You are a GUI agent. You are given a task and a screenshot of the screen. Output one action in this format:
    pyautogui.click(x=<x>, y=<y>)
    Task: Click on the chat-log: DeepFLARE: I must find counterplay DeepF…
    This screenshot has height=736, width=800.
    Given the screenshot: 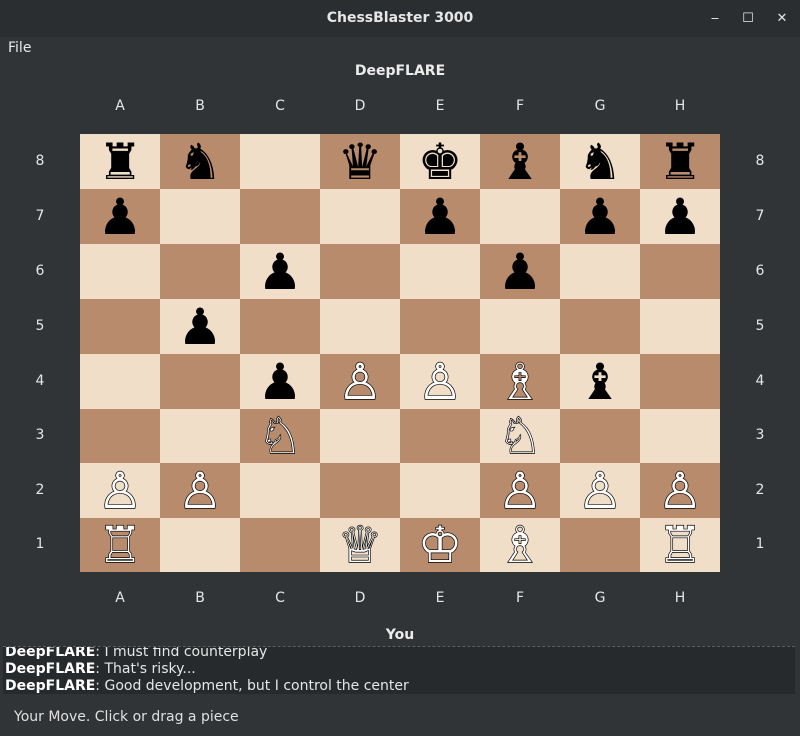 What is the action you would take?
    pyautogui.click(x=399, y=670)
    